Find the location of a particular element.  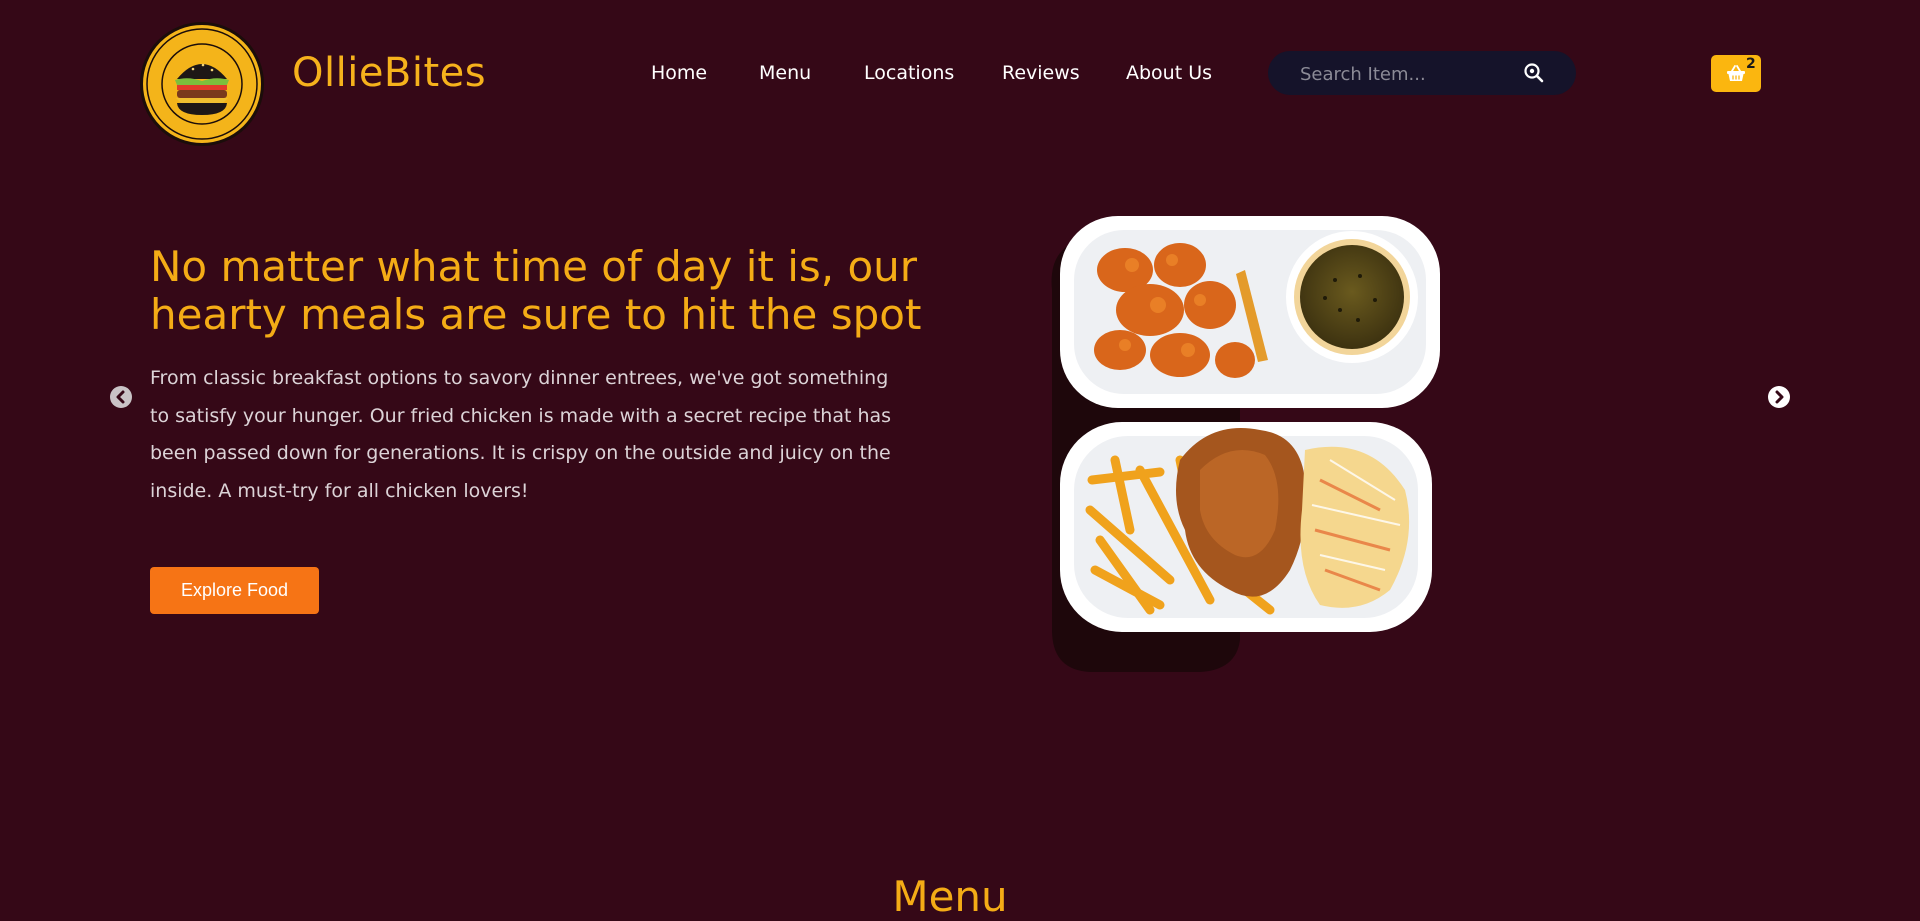

cart-button: 2 is located at coordinates (1736, 73).